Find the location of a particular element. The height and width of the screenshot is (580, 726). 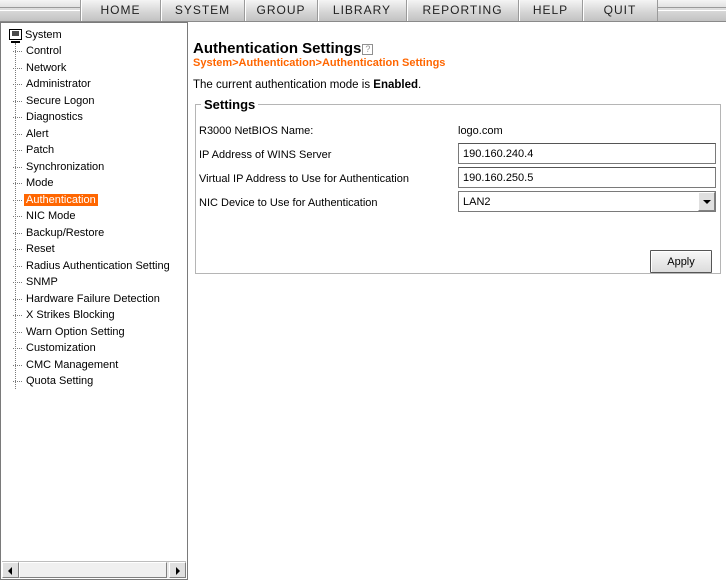

menu-help: HELP is located at coordinates (550, 10).